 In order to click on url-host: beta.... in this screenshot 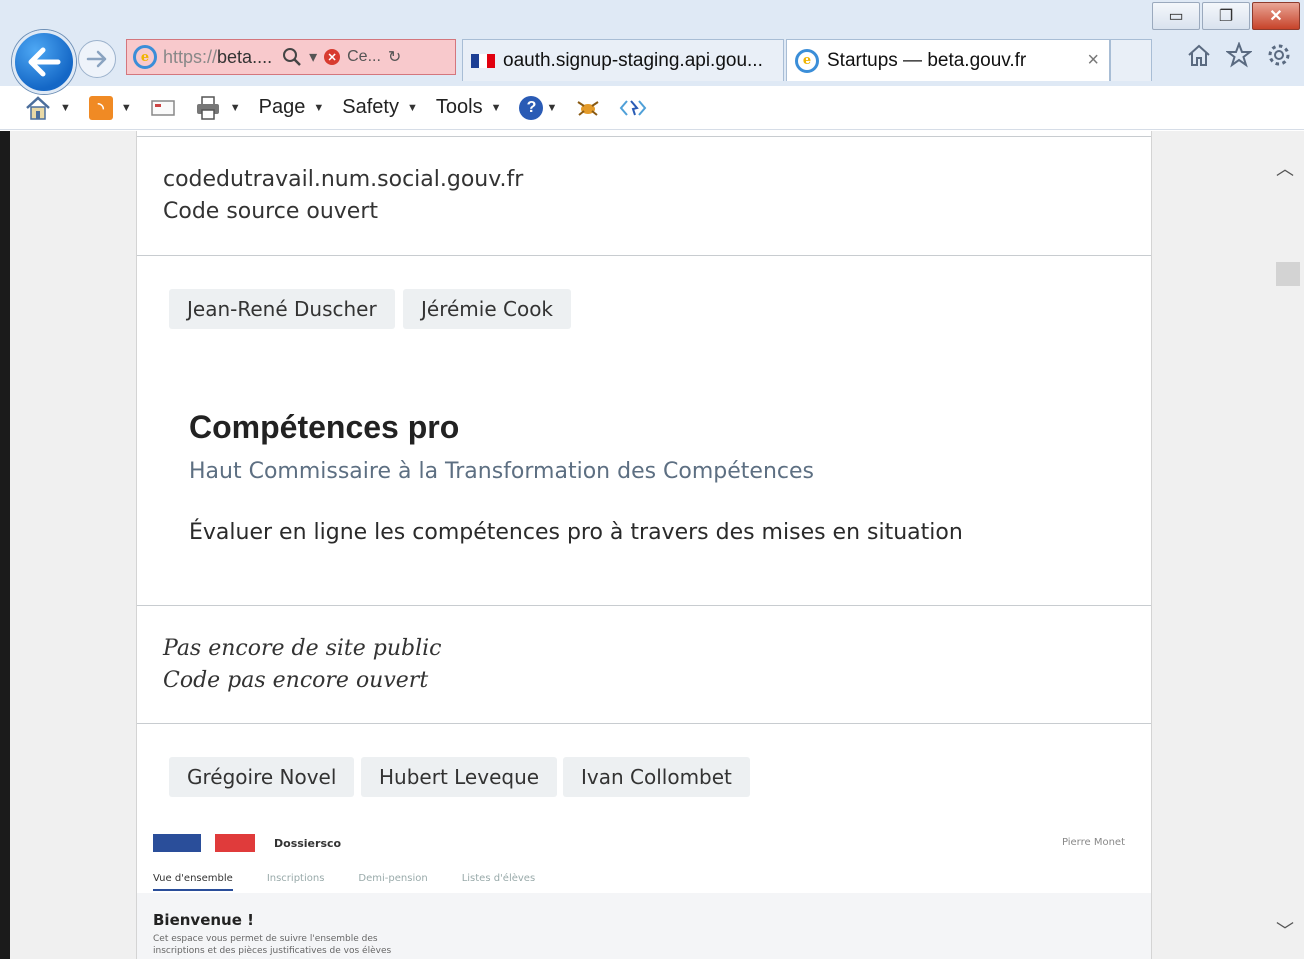, I will do `click(245, 56)`.